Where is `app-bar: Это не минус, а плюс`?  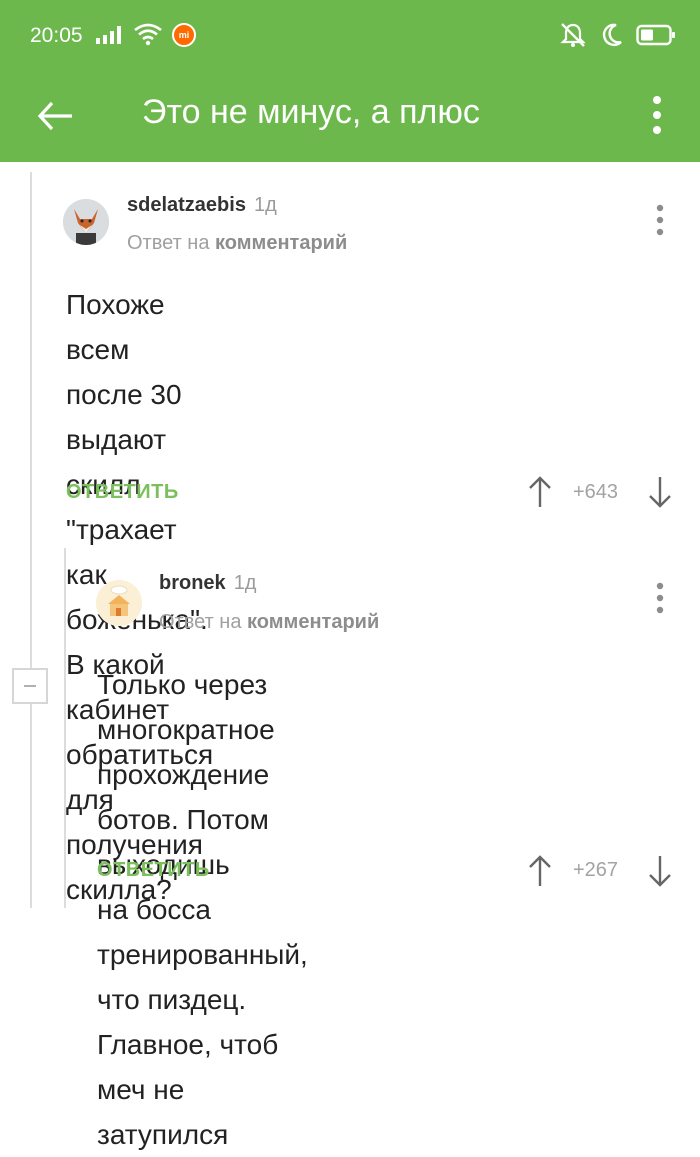 app-bar: Это не минус, а плюс is located at coordinates (350, 116).